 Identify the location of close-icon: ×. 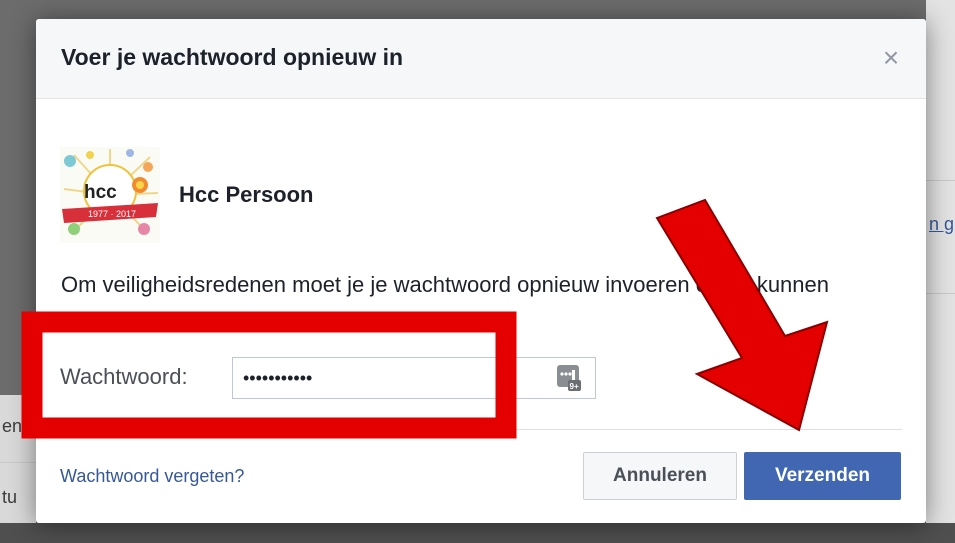
(891, 58).